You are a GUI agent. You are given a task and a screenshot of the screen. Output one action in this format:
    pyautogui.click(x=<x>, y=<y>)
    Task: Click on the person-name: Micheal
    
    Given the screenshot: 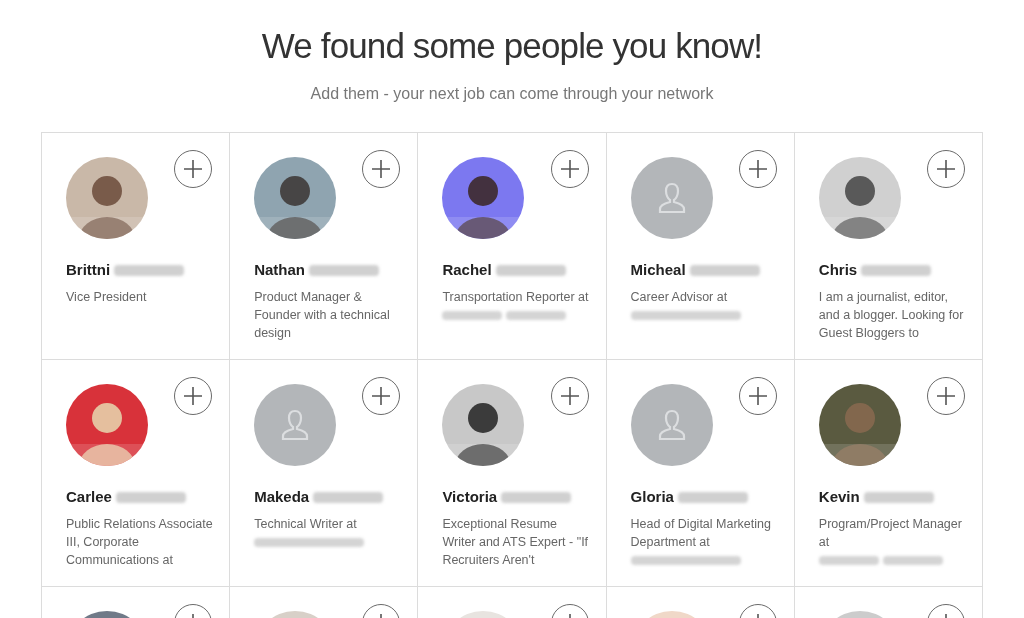 What is the action you would take?
    pyautogui.click(x=658, y=270)
    